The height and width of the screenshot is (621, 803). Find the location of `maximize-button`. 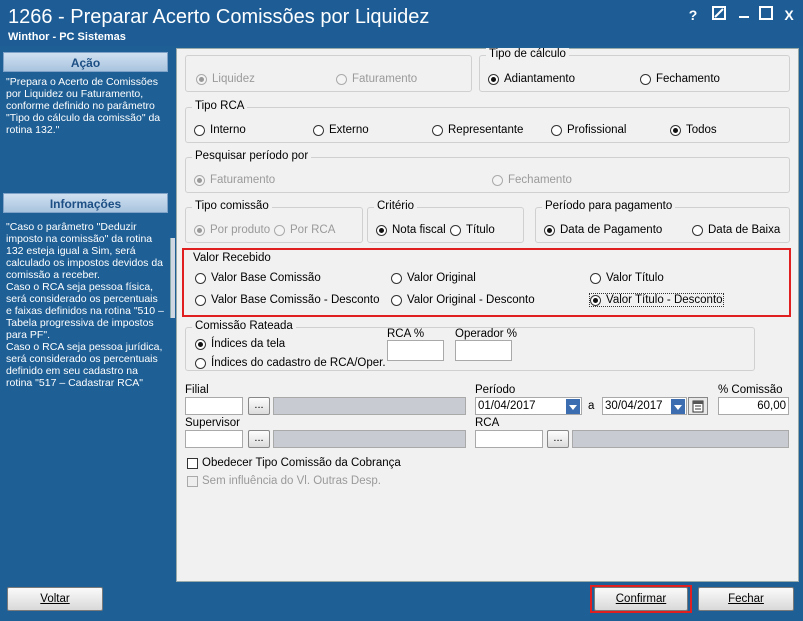

maximize-button is located at coordinates (766, 15).